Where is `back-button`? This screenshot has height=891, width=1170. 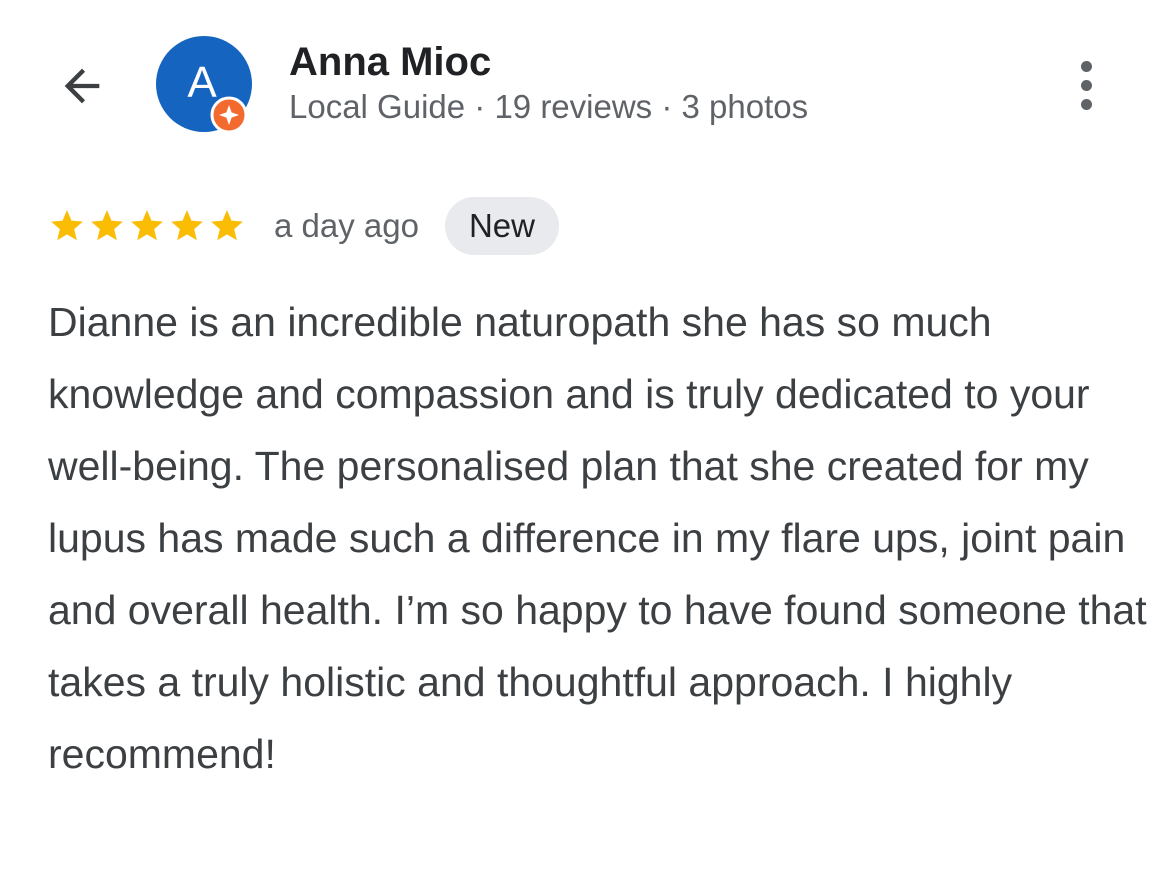
back-button is located at coordinates (82, 86).